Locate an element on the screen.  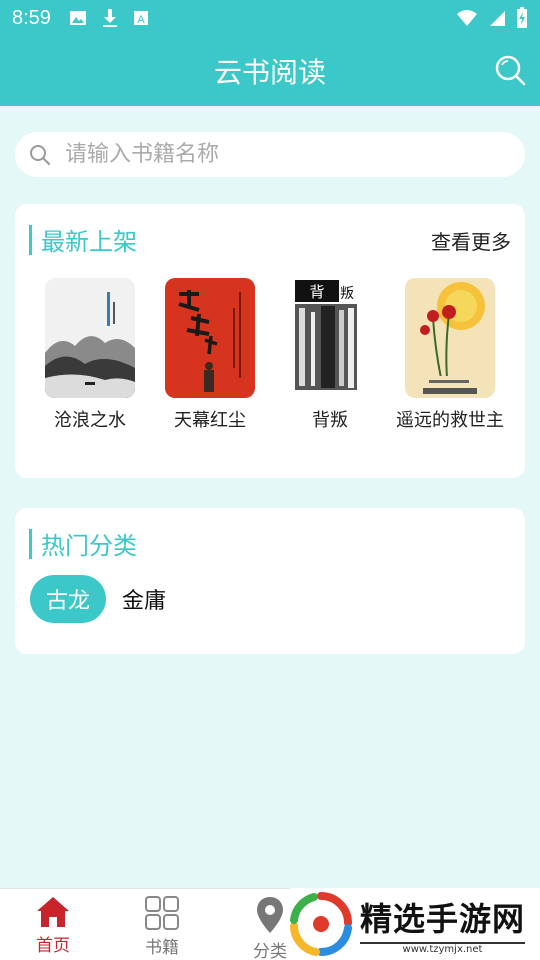
svg-text: 背 is located at coordinates (316, 292).